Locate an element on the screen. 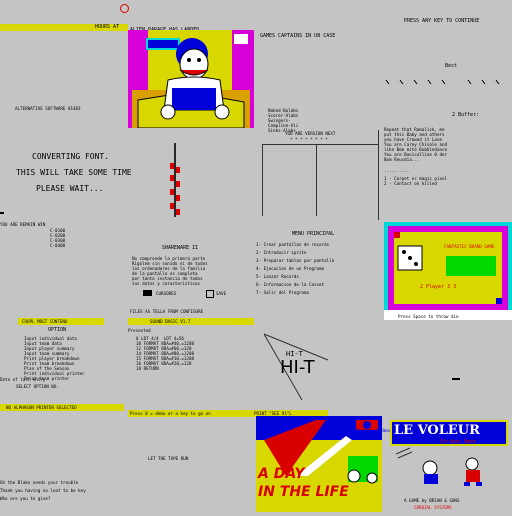 This screenshot has width=512, height=516. voleur-subtitle: Strikes Back is located at coordinates (458, 442).